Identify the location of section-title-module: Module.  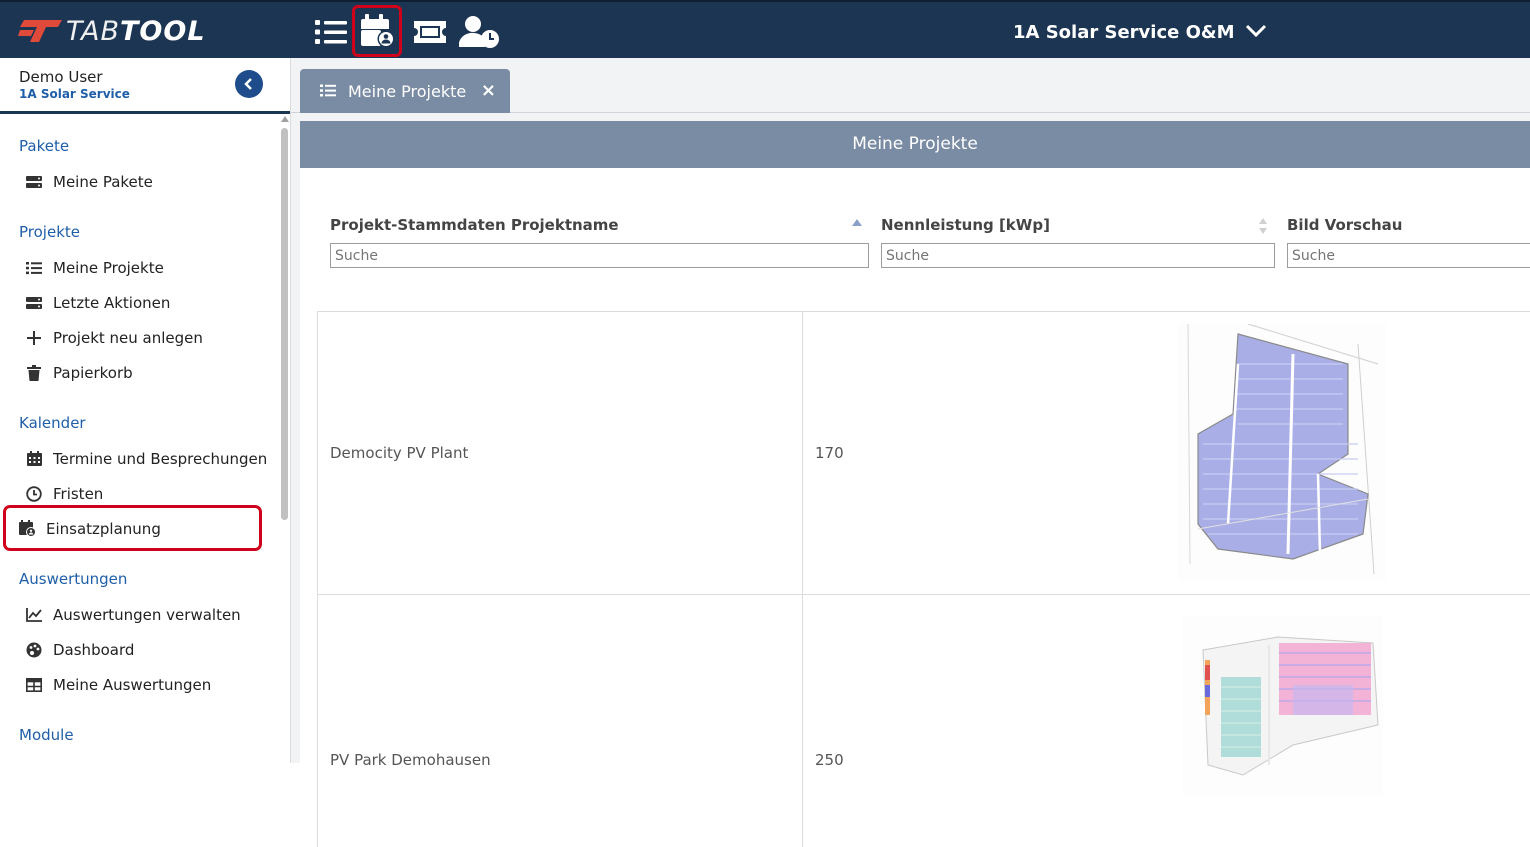
(46, 735).